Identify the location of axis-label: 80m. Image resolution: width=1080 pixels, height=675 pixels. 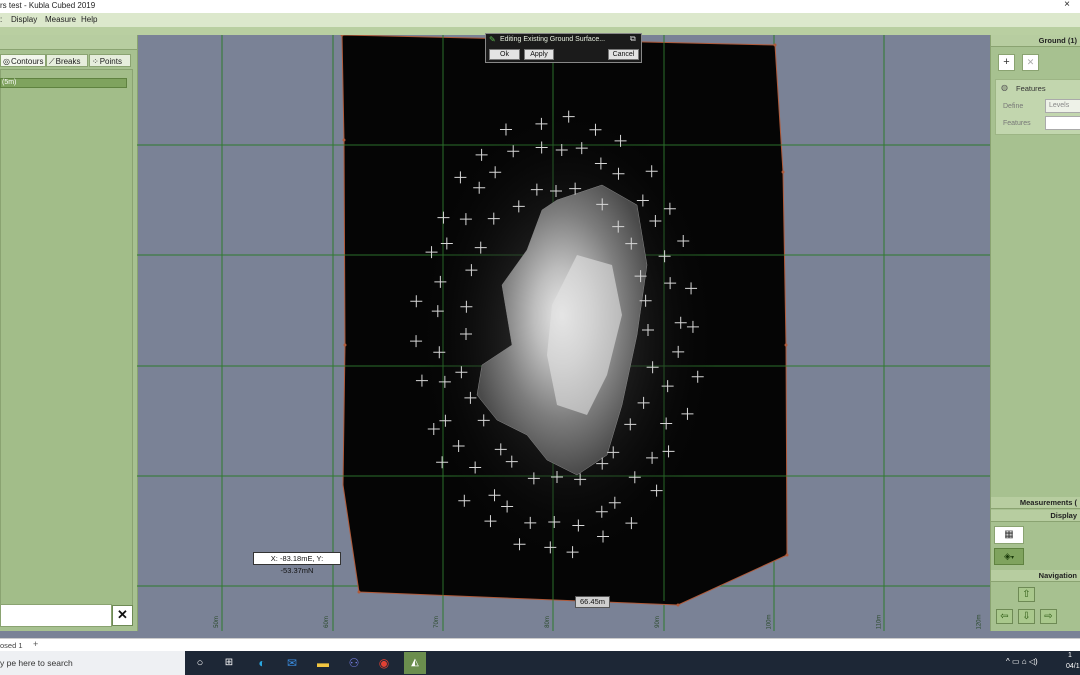
(547, 622).